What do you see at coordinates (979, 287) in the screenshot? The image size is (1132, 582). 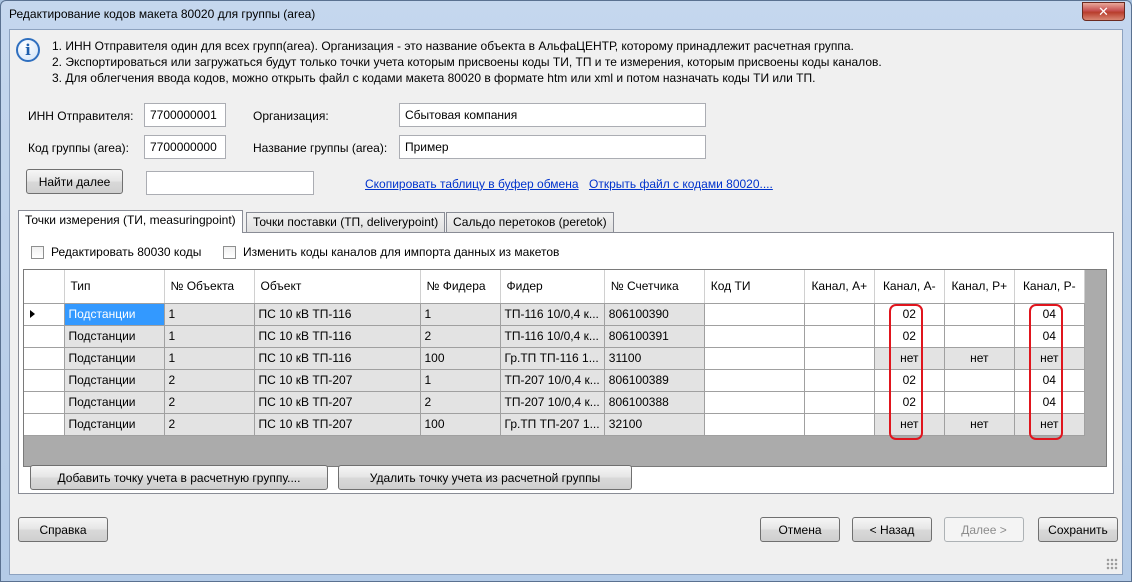 I see `column-header-channel-r-plus: Канал, Р+` at bounding box center [979, 287].